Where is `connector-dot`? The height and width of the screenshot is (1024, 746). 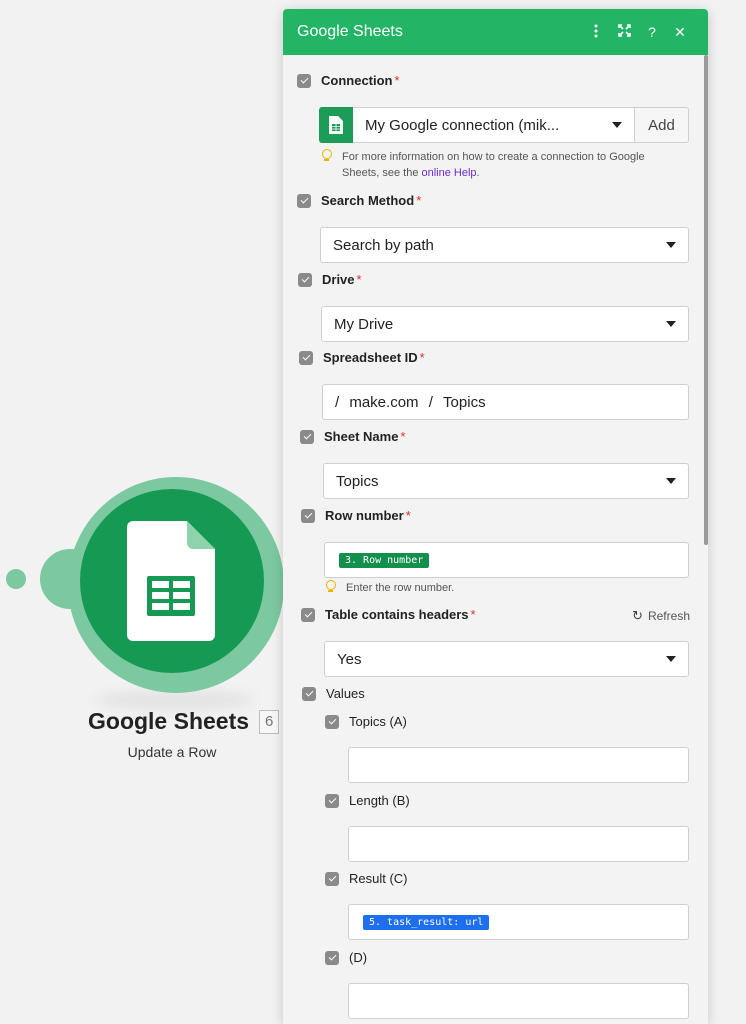 connector-dot is located at coordinates (16, 579).